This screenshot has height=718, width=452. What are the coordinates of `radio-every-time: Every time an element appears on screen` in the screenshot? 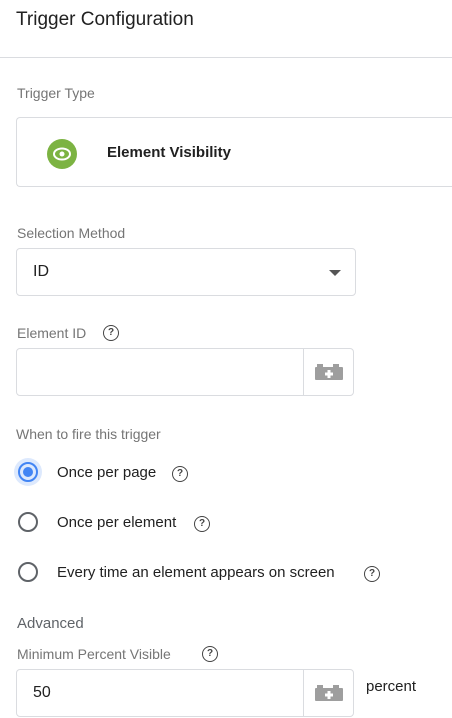 It's located at (198, 575).